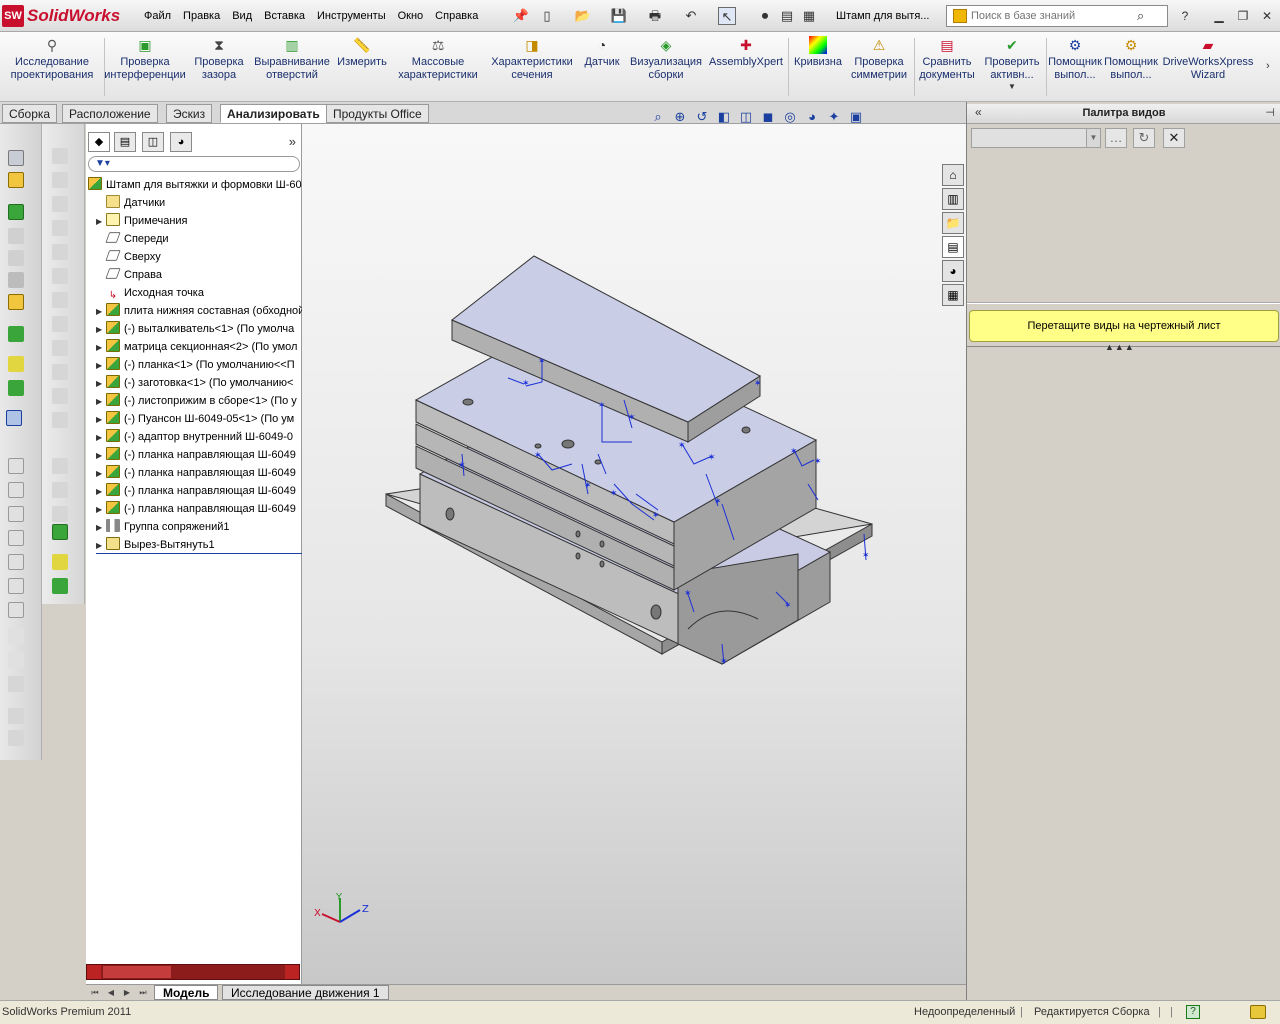 The height and width of the screenshot is (1024, 1280). Describe the element at coordinates (128, 257) in the screenshot. I see `tree-item-top-plane: Сверху` at that location.